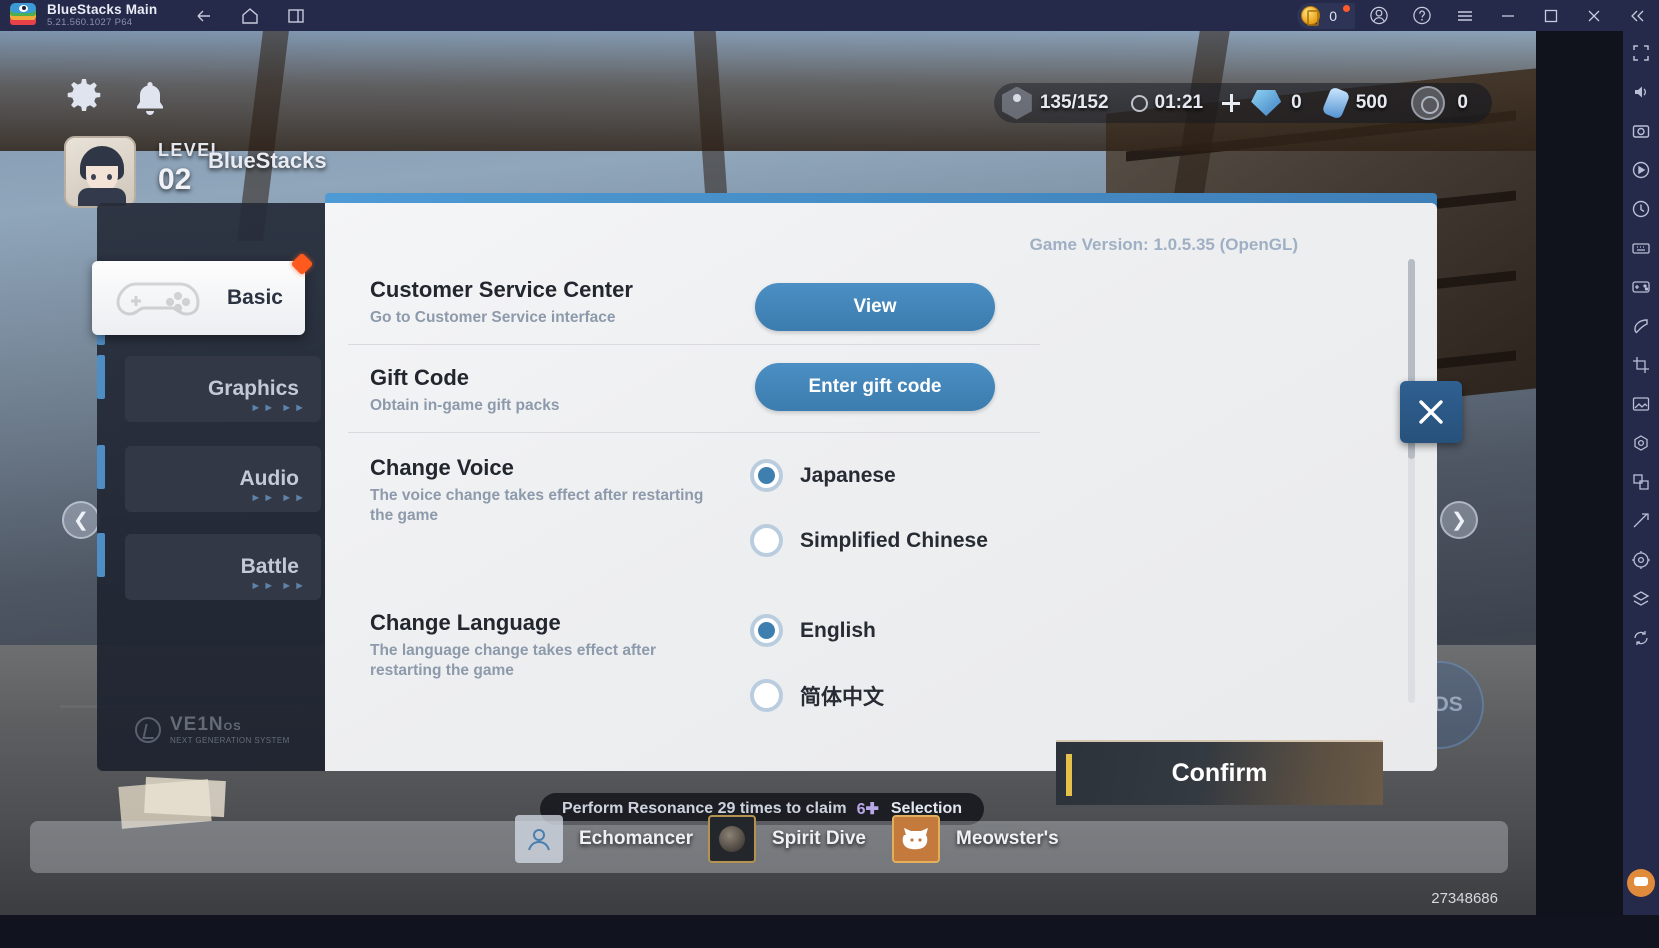 The image size is (1659, 948). Describe the element at coordinates (1346, 8) in the screenshot. I see `coin-notification-dot` at that location.